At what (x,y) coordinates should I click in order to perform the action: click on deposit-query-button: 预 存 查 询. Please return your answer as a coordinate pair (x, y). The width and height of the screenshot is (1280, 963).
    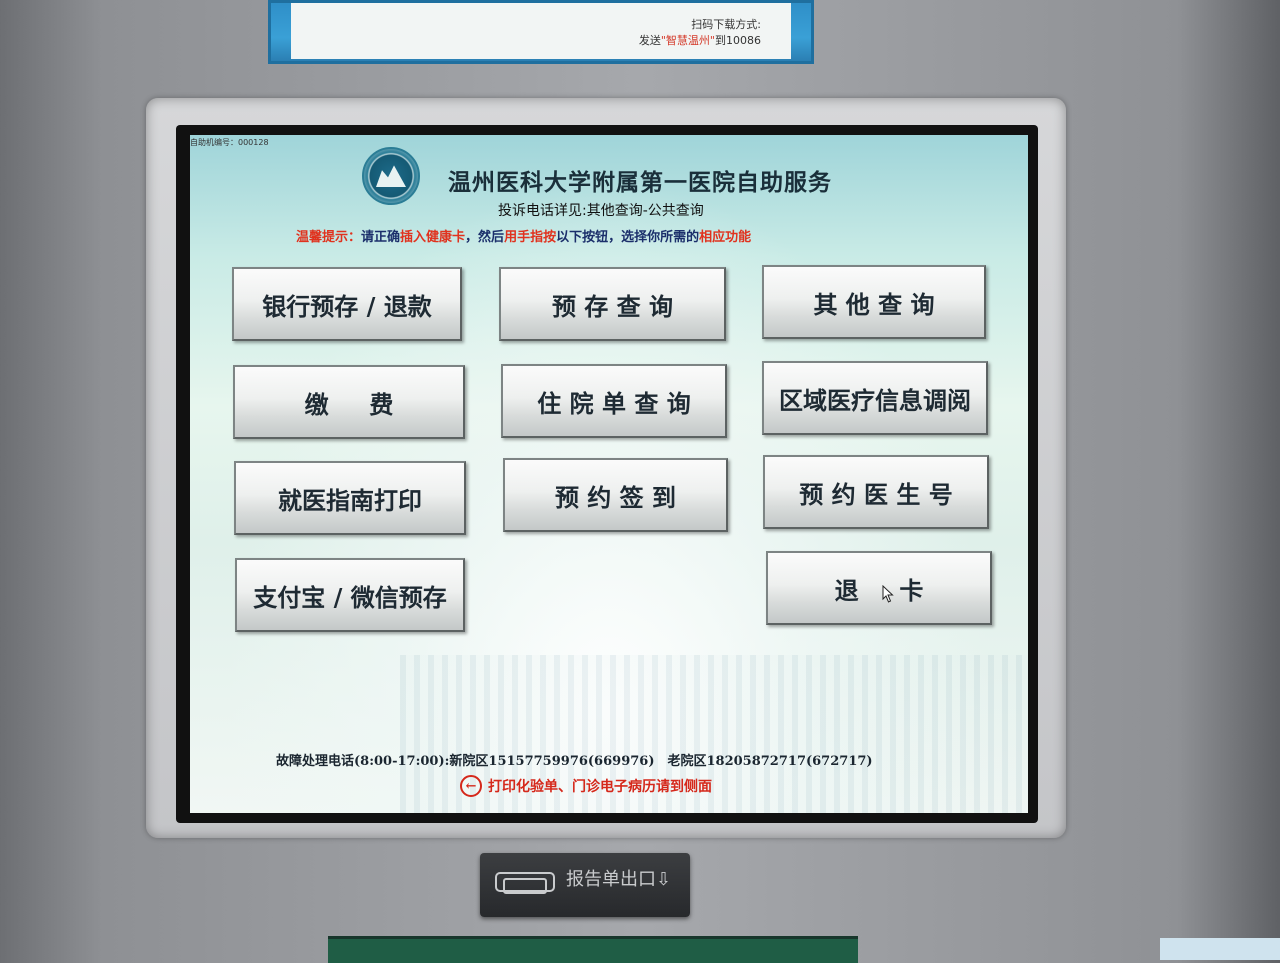
    Looking at the image, I should click on (612, 304).